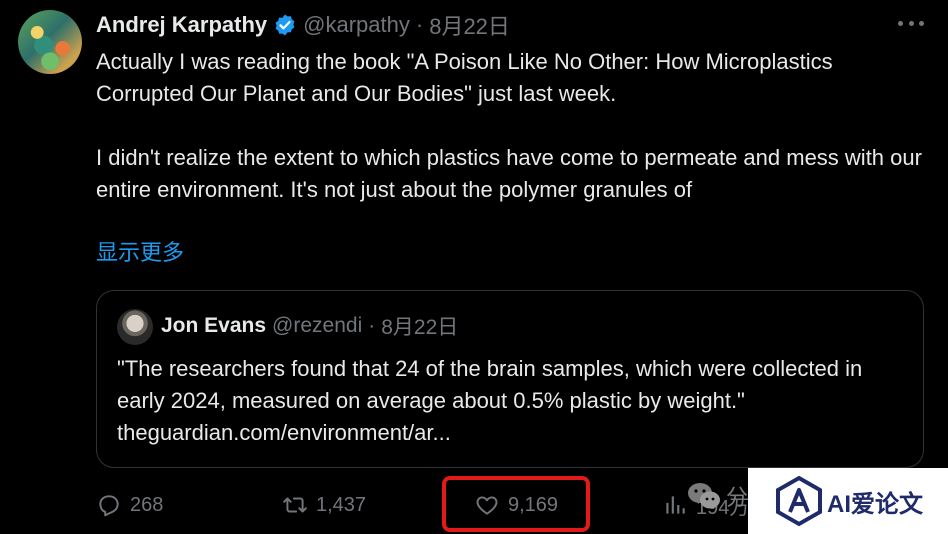 This screenshot has height=534, width=948. I want to click on reply-icon, so click(109, 506).